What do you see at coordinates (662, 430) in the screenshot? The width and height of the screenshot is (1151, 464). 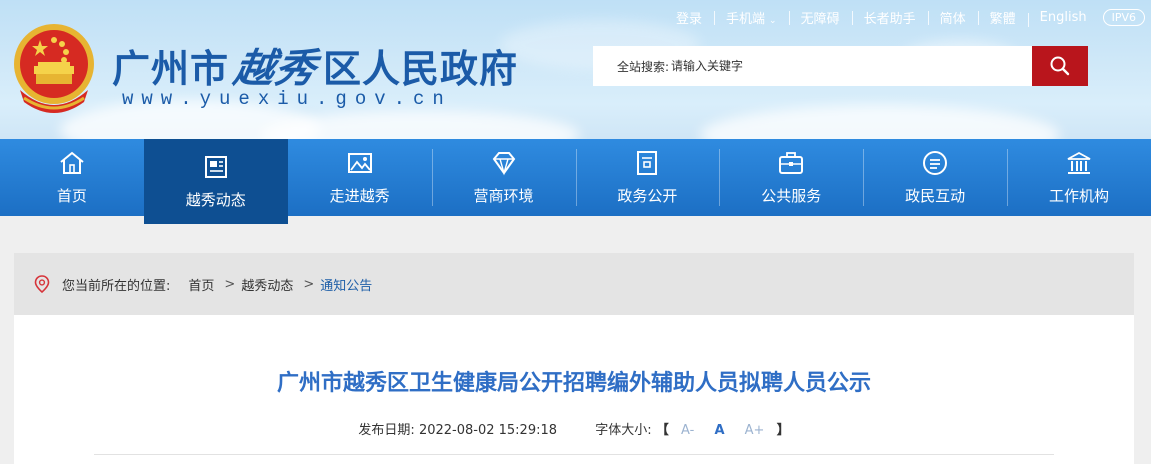 I see `font-size-bracket-open: 【` at bounding box center [662, 430].